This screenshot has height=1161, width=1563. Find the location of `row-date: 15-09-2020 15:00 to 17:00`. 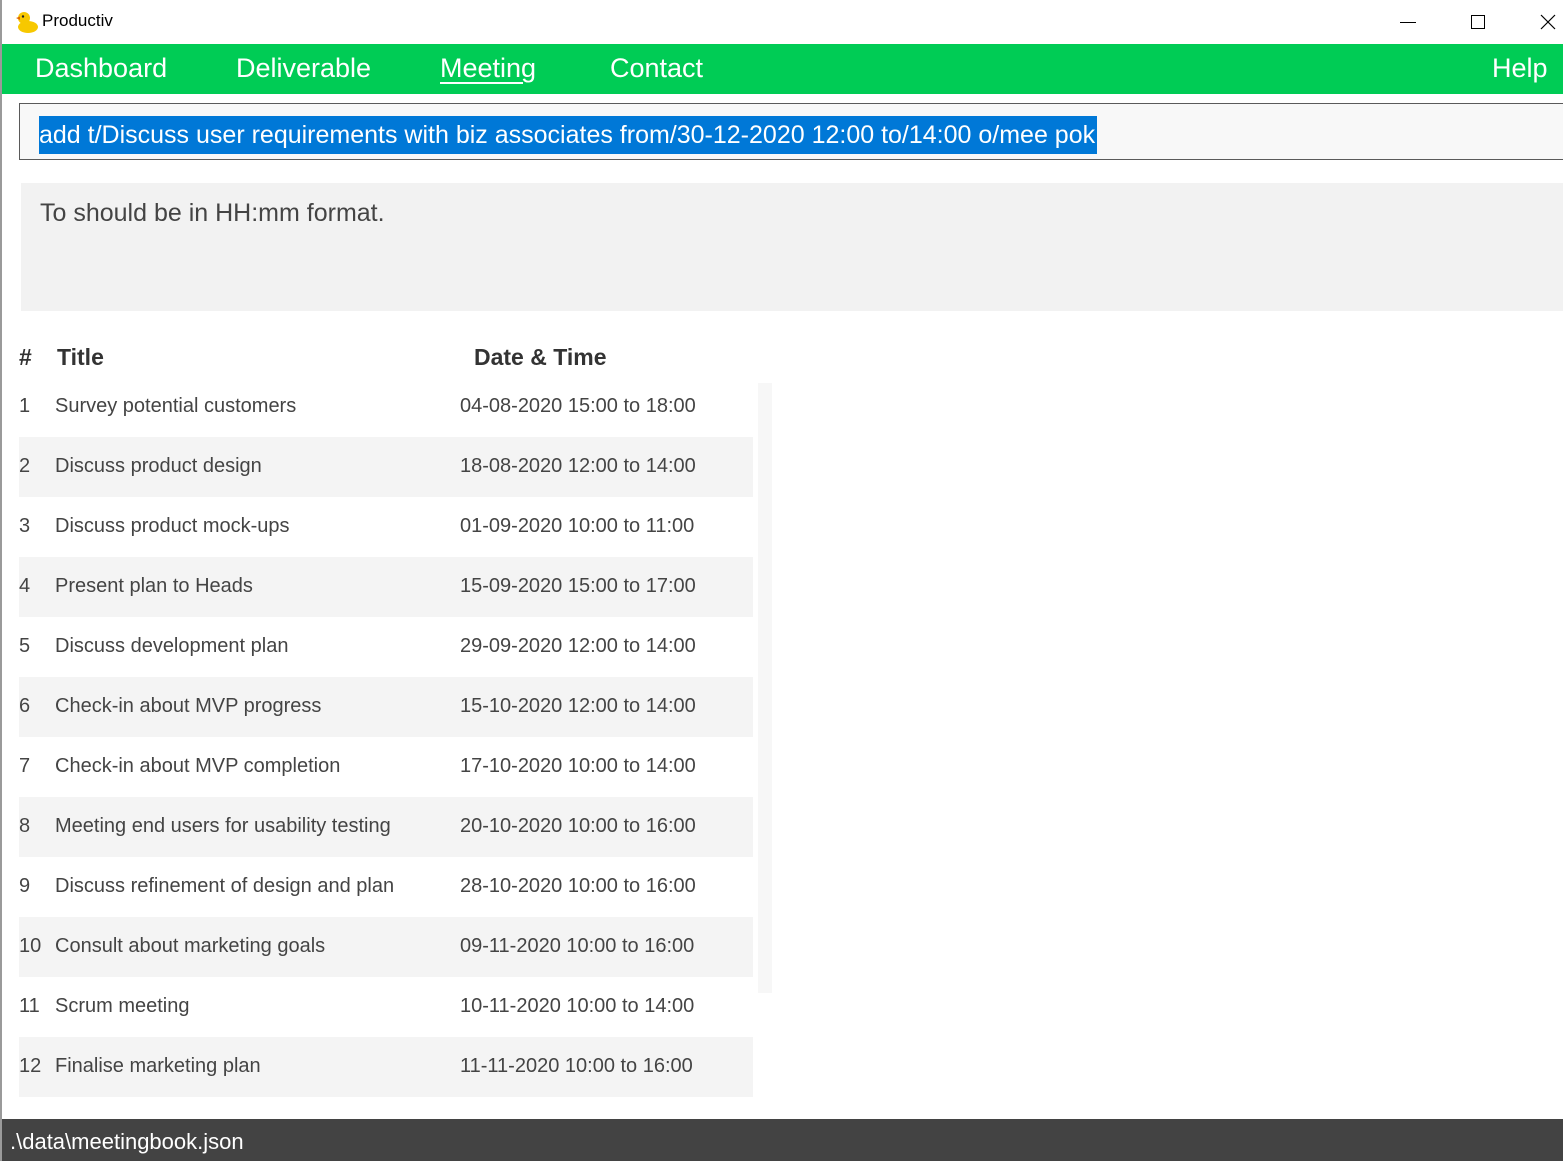

row-date: 15-09-2020 15:00 to 17:00 is located at coordinates (578, 586).